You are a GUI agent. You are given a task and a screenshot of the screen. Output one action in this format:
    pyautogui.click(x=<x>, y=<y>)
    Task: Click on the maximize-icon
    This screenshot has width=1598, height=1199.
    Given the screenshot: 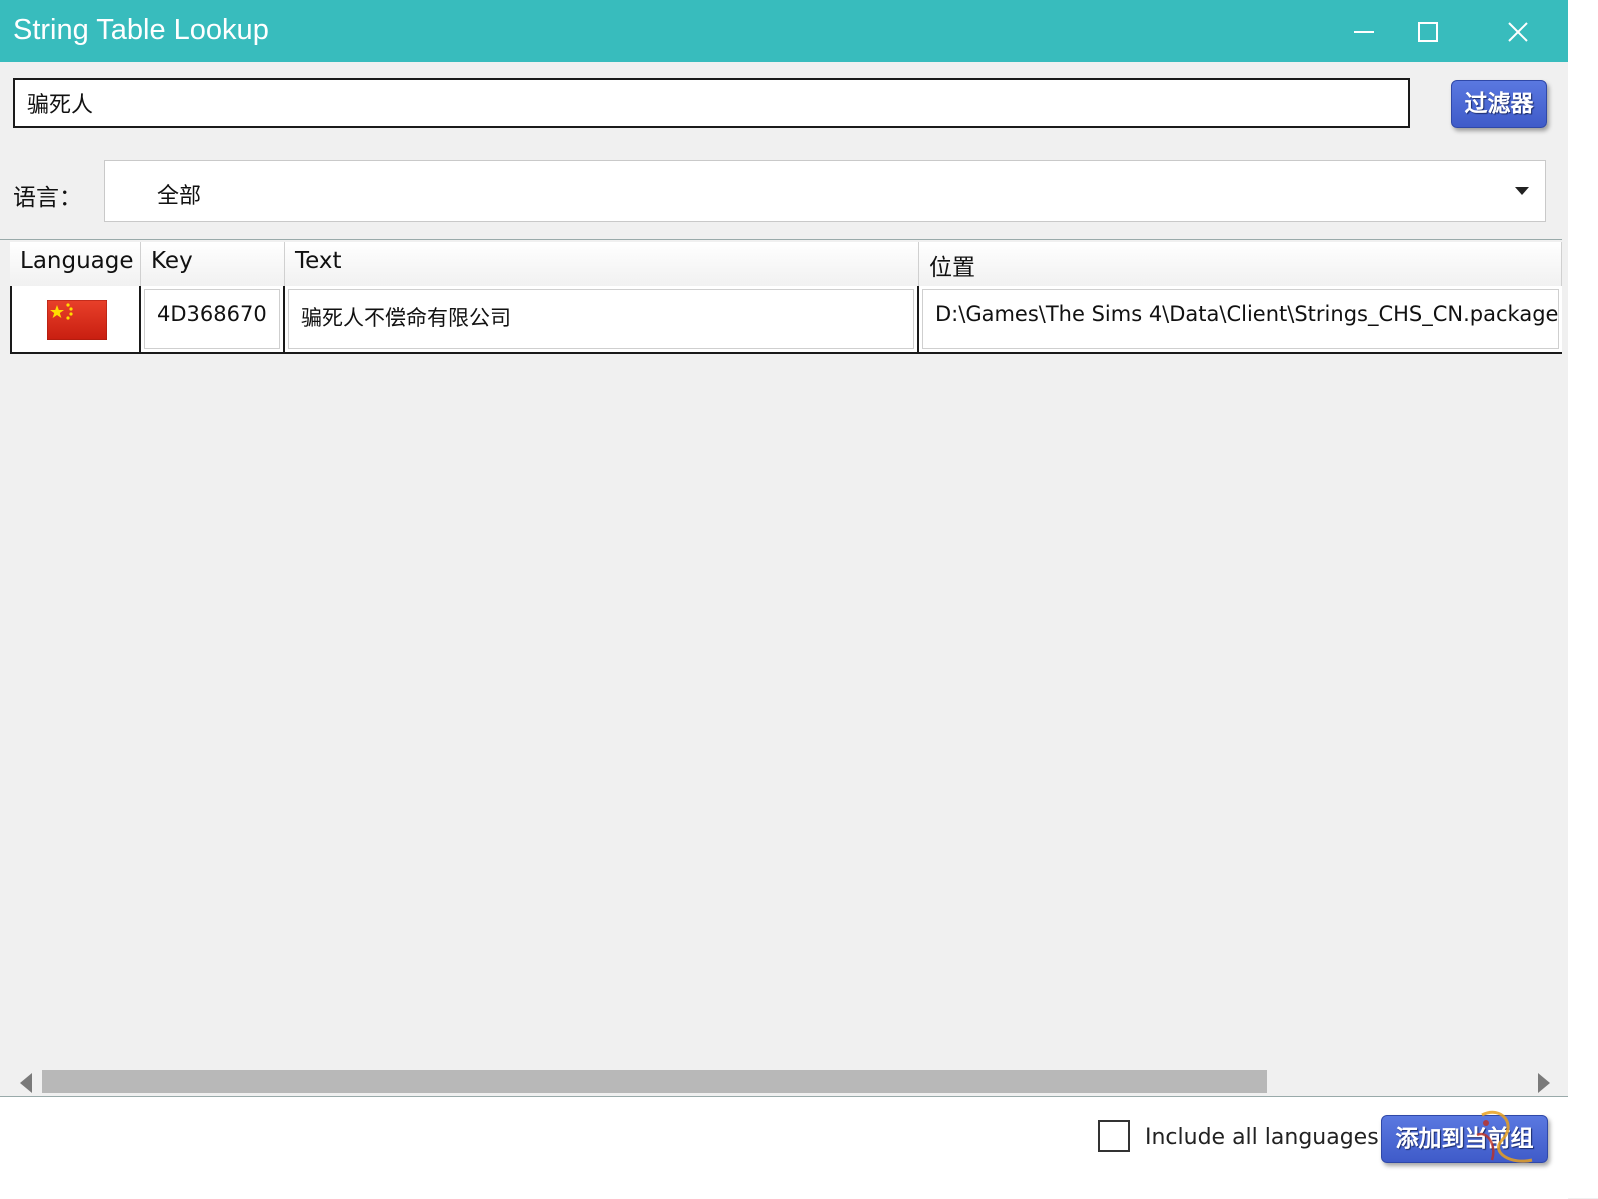 What is the action you would take?
    pyautogui.click(x=1428, y=32)
    